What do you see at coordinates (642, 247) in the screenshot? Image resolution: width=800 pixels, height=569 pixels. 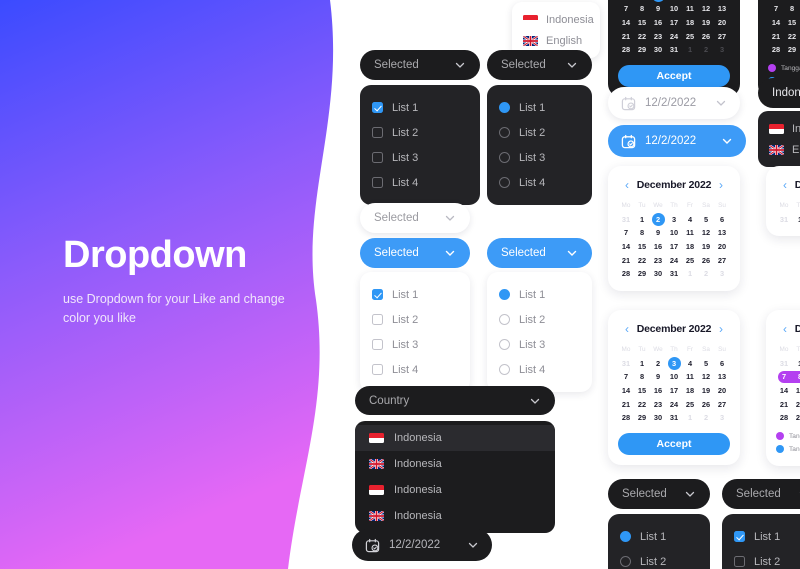 I see `calendar-day: 15` at bounding box center [642, 247].